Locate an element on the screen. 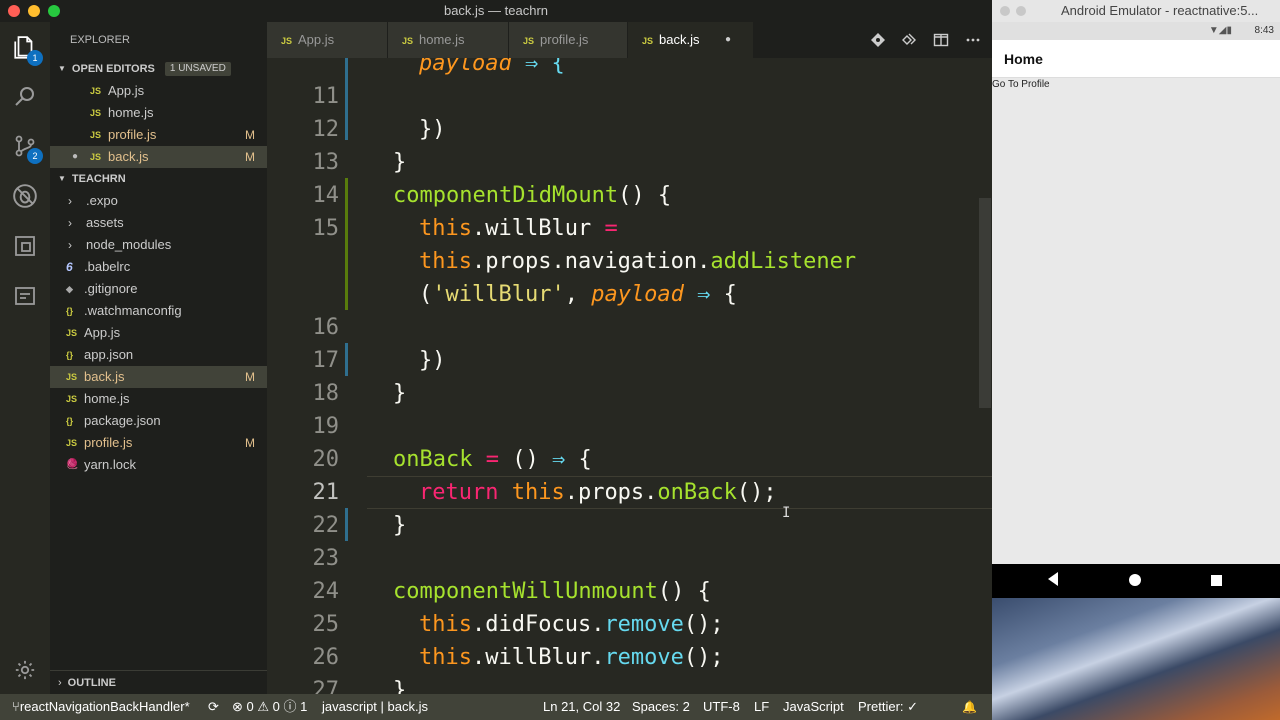 This screenshot has height=720, width=1280. tab-app-js: JS App.js is located at coordinates (327, 40).